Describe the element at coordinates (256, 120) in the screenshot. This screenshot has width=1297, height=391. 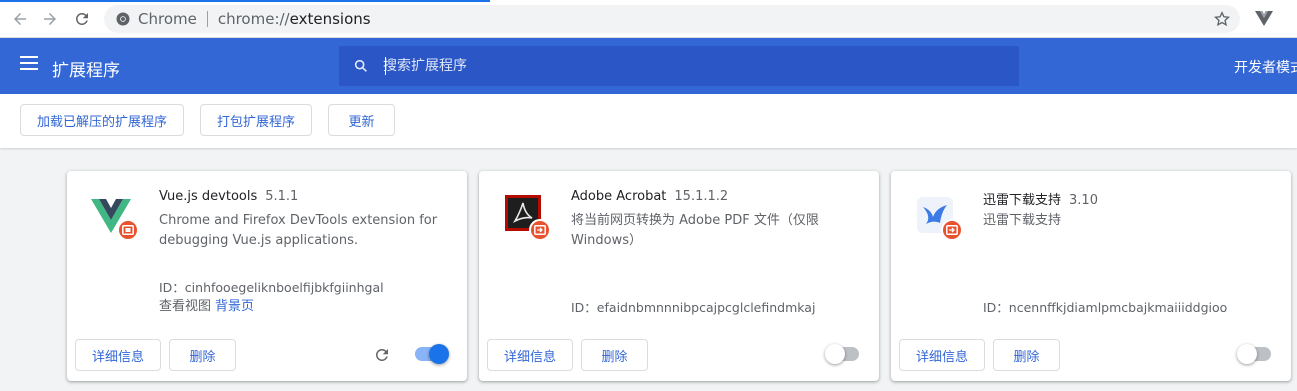
I see `pack-extension-button: 打包扩展程序` at that location.